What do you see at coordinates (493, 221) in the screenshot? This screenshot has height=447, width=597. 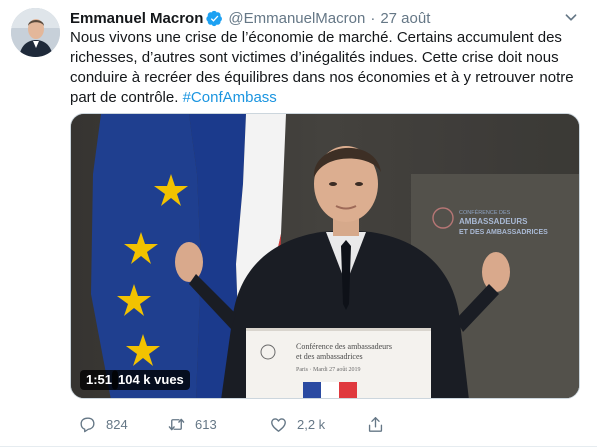 I see `svg-text: AMBASSADEURS` at bounding box center [493, 221].